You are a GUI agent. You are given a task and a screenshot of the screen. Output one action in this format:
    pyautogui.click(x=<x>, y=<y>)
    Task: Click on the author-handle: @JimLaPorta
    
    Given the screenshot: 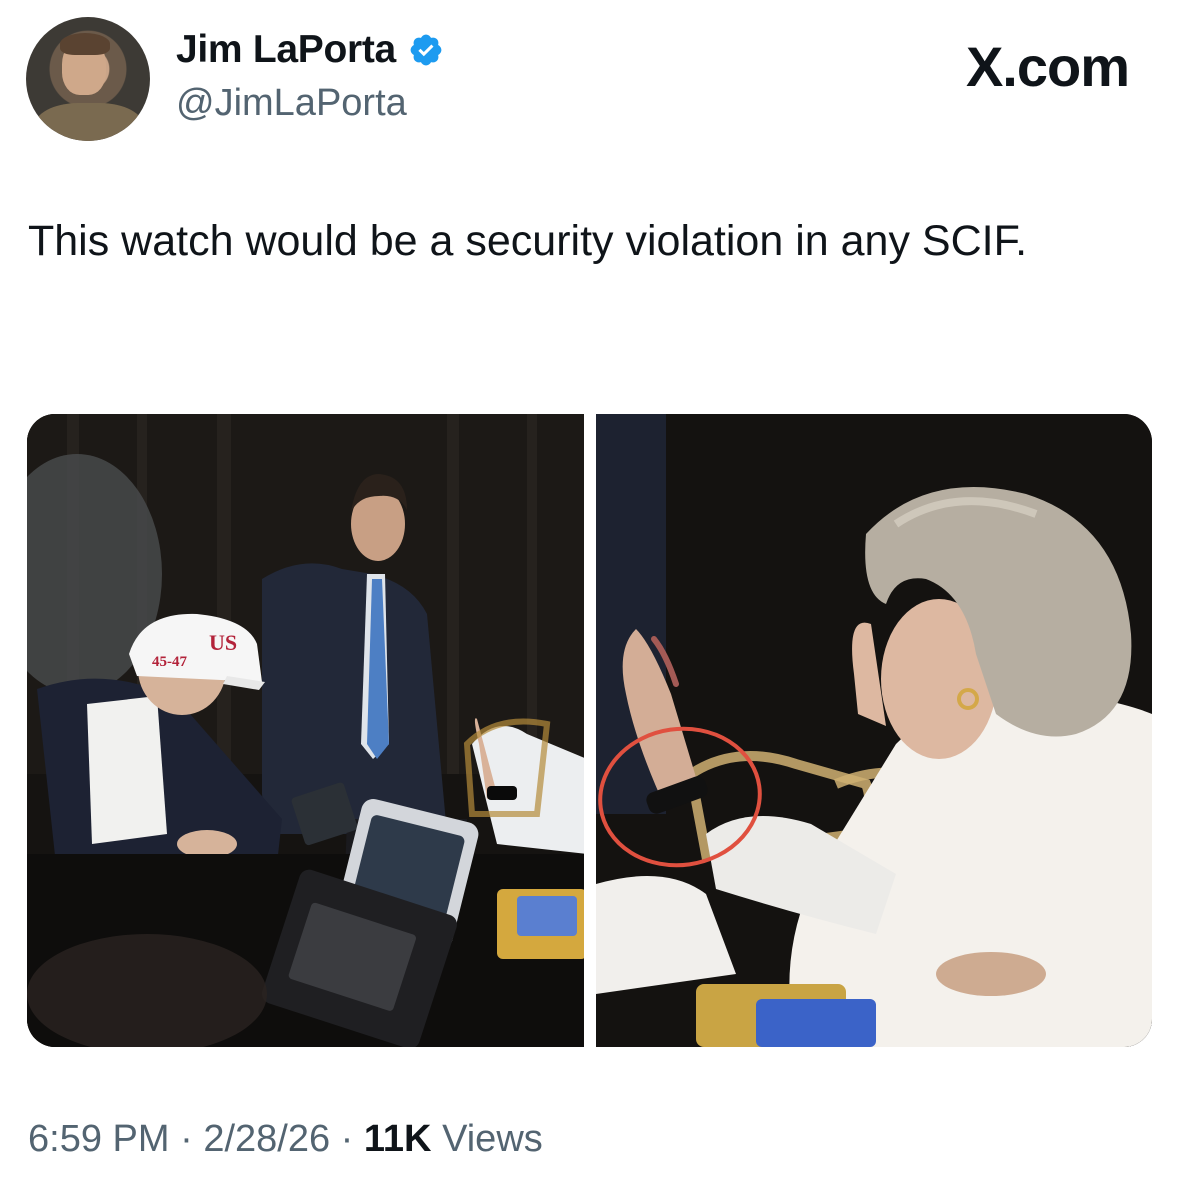 What is the action you would take?
    pyautogui.click(x=291, y=103)
    